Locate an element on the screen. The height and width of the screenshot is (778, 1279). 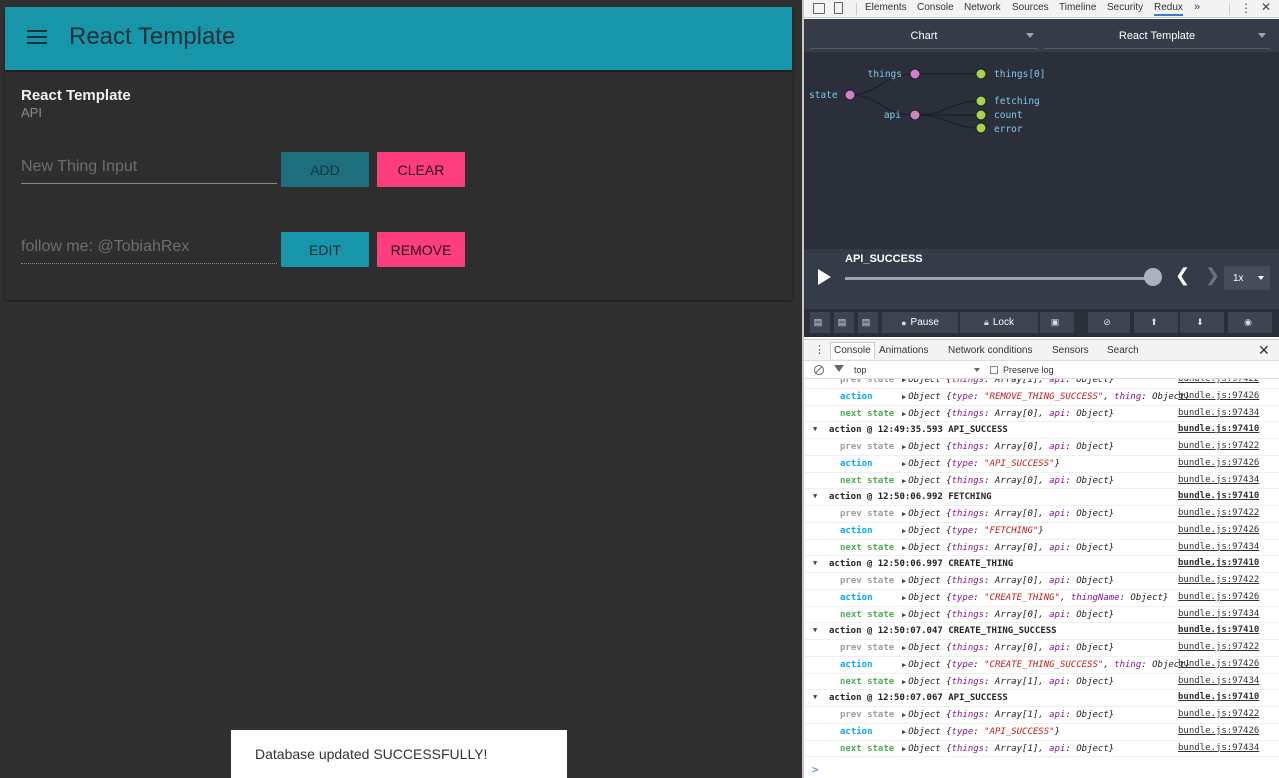
export-button: ⬇︎ is located at coordinates (1202, 322).